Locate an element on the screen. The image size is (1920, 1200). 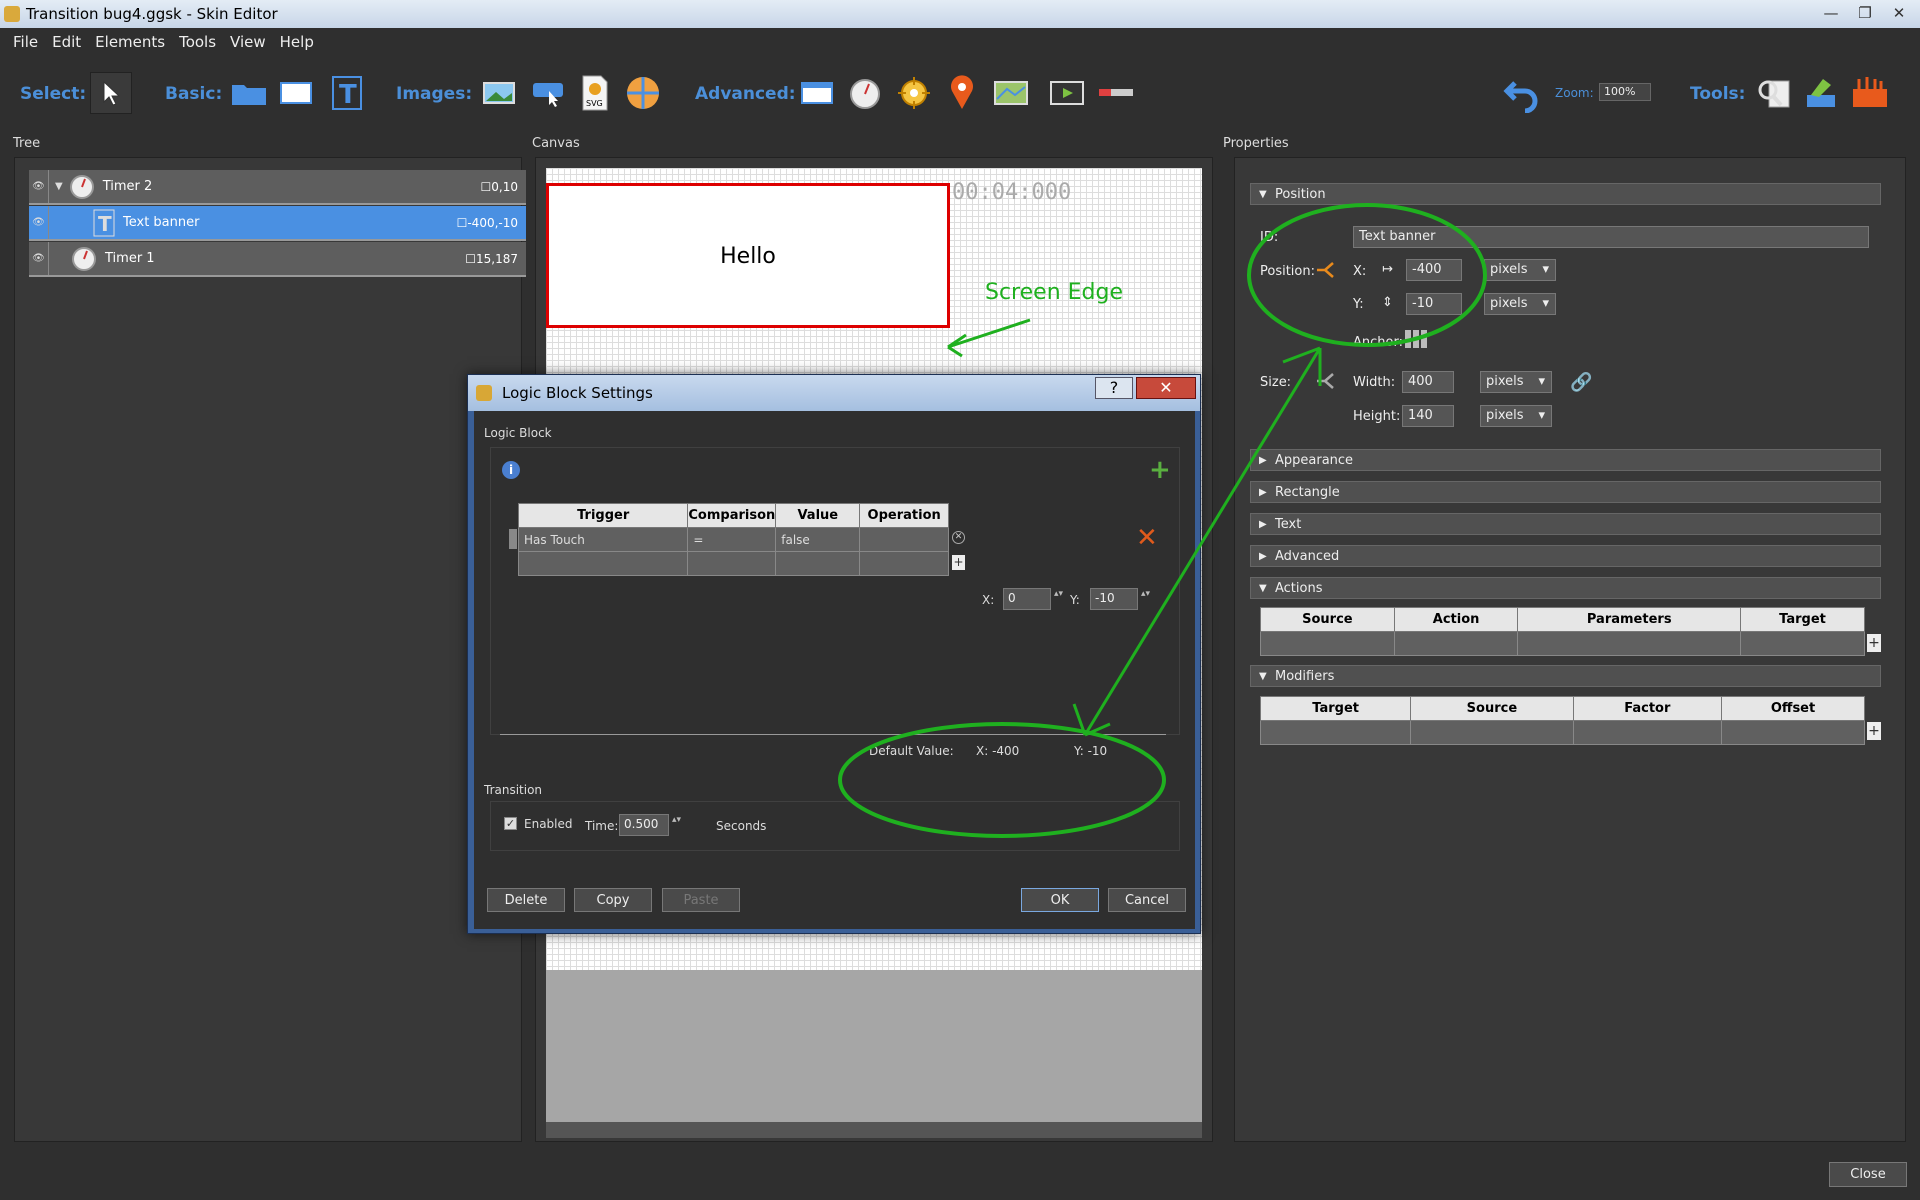
hotspot-tool-button is located at coordinates (914, 93).